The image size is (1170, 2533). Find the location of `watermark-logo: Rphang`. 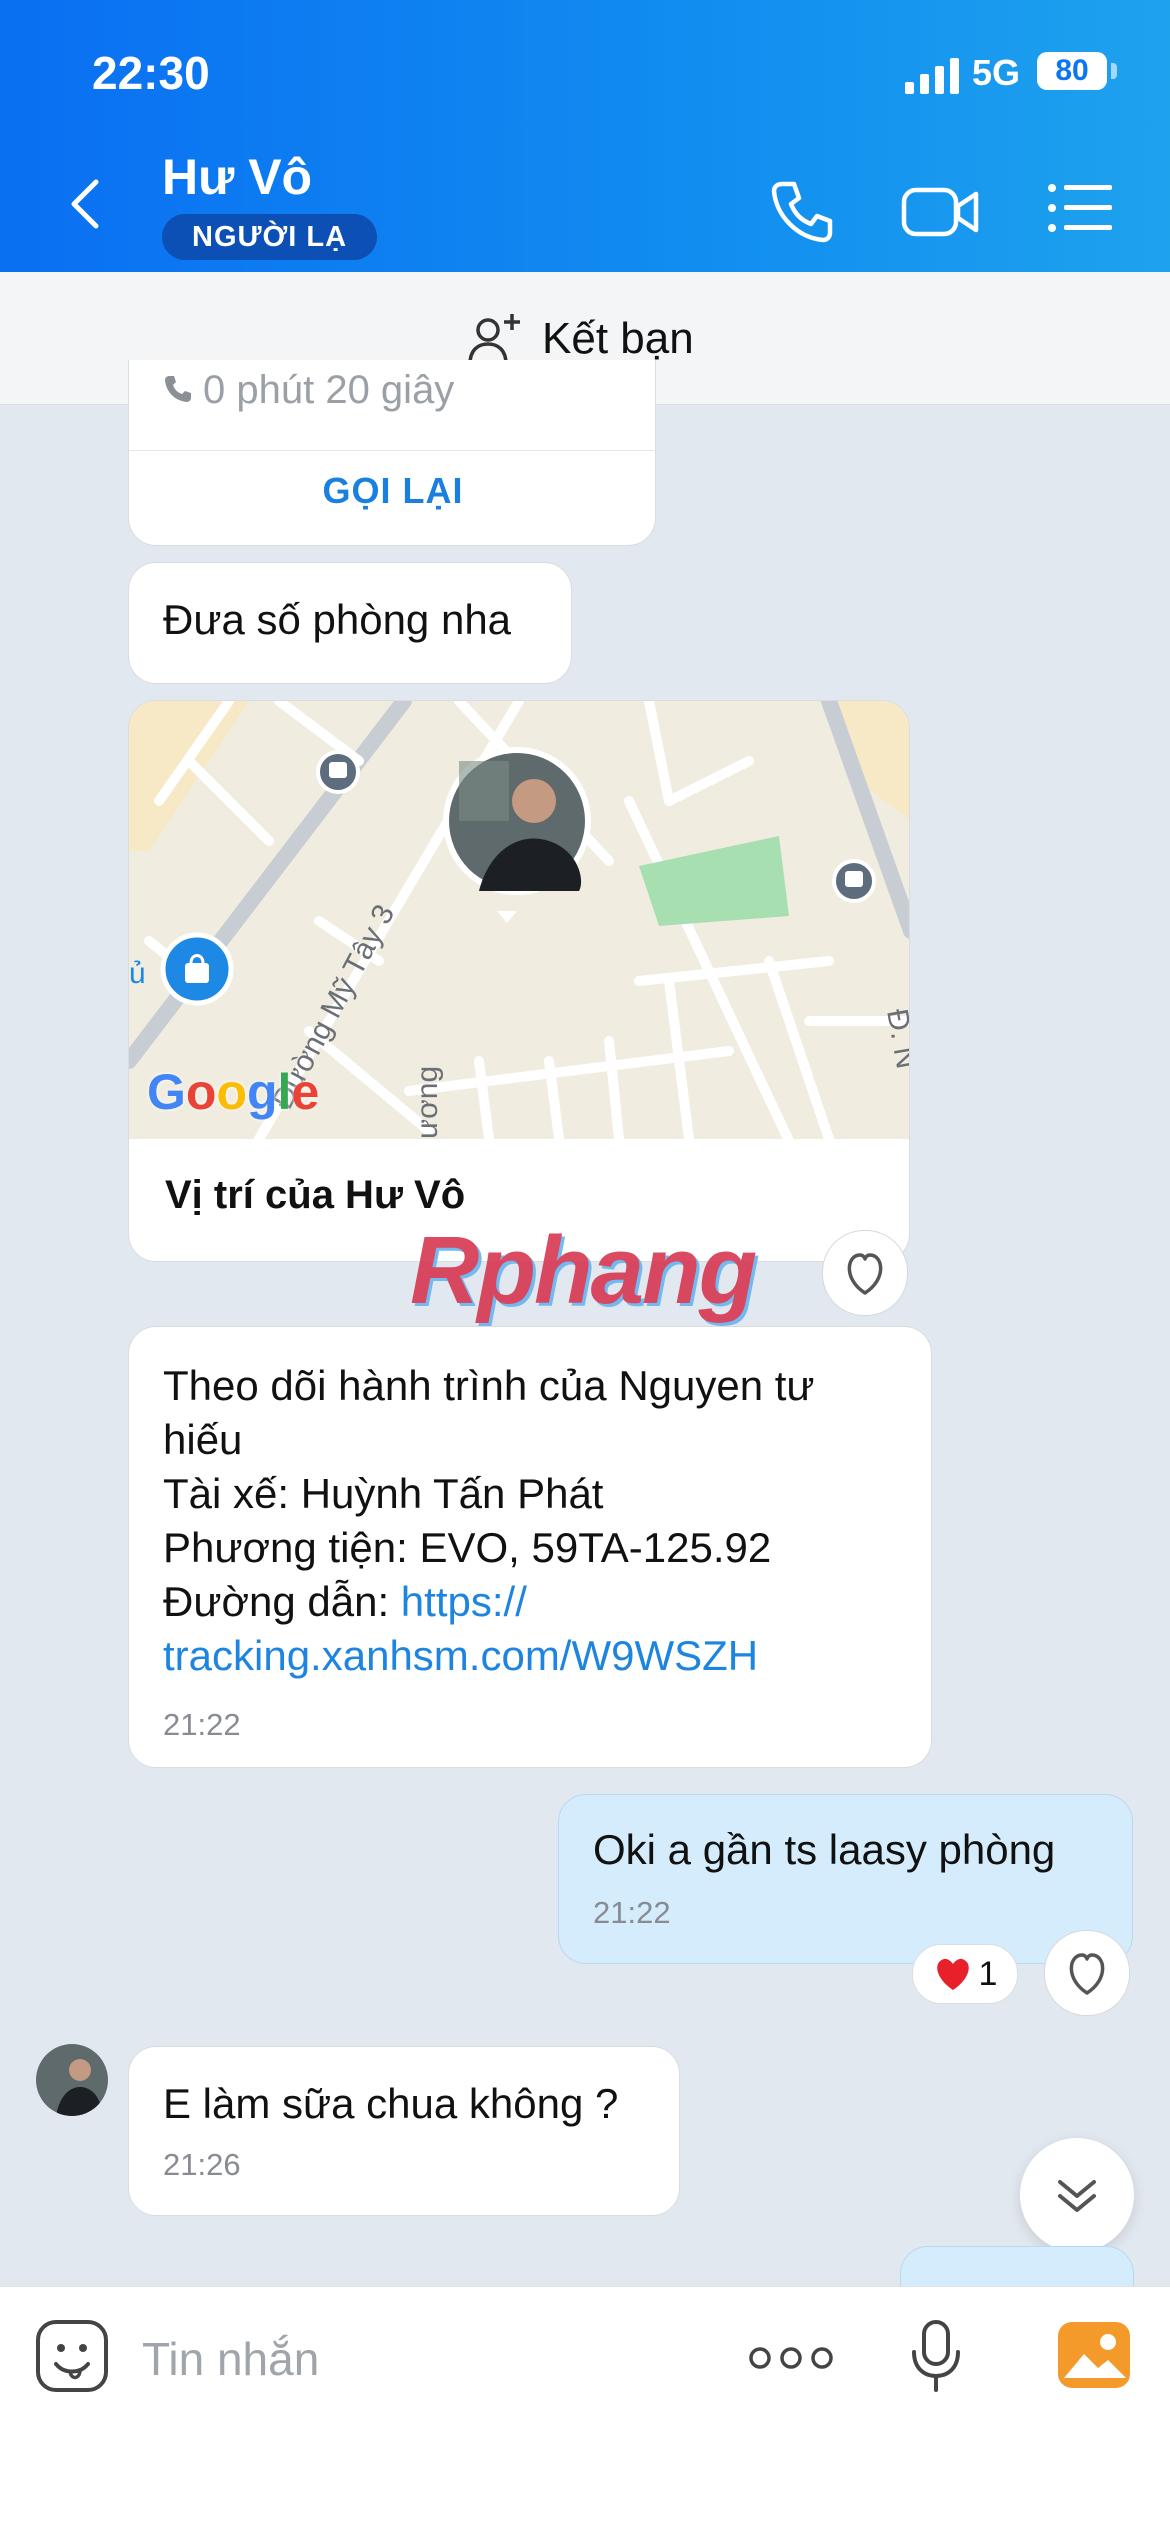

watermark-logo: Rphang is located at coordinates (583, 1270).